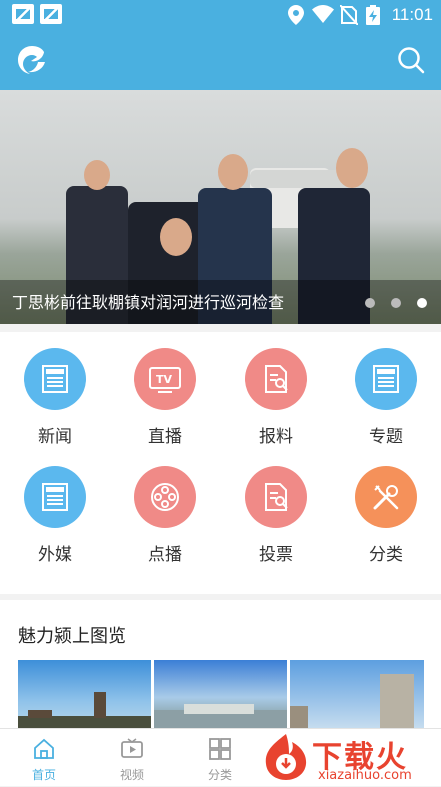 Image resolution: width=441 pixels, height=787 pixels. I want to click on app-bar, so click(220, 60).